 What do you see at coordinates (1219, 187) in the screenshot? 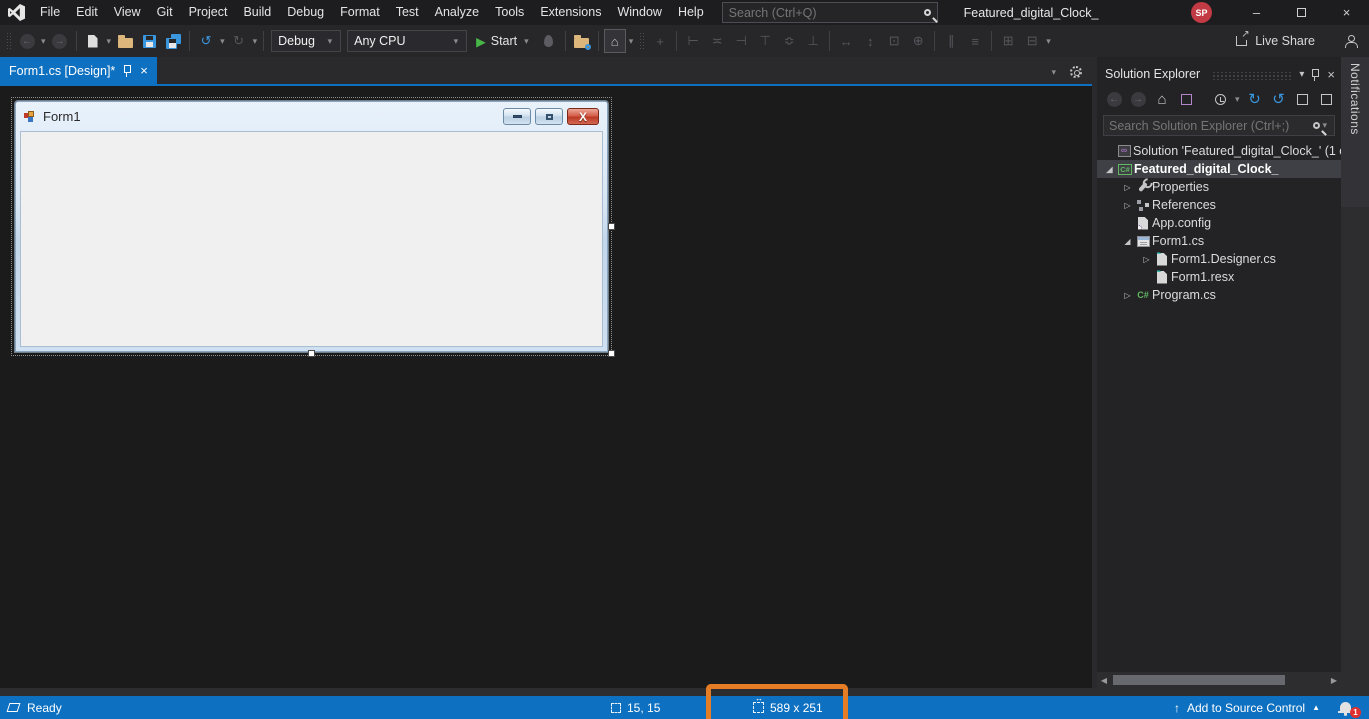
I see `tree-row-properties: ▷ Properties` at bounding box center [1219, 187].